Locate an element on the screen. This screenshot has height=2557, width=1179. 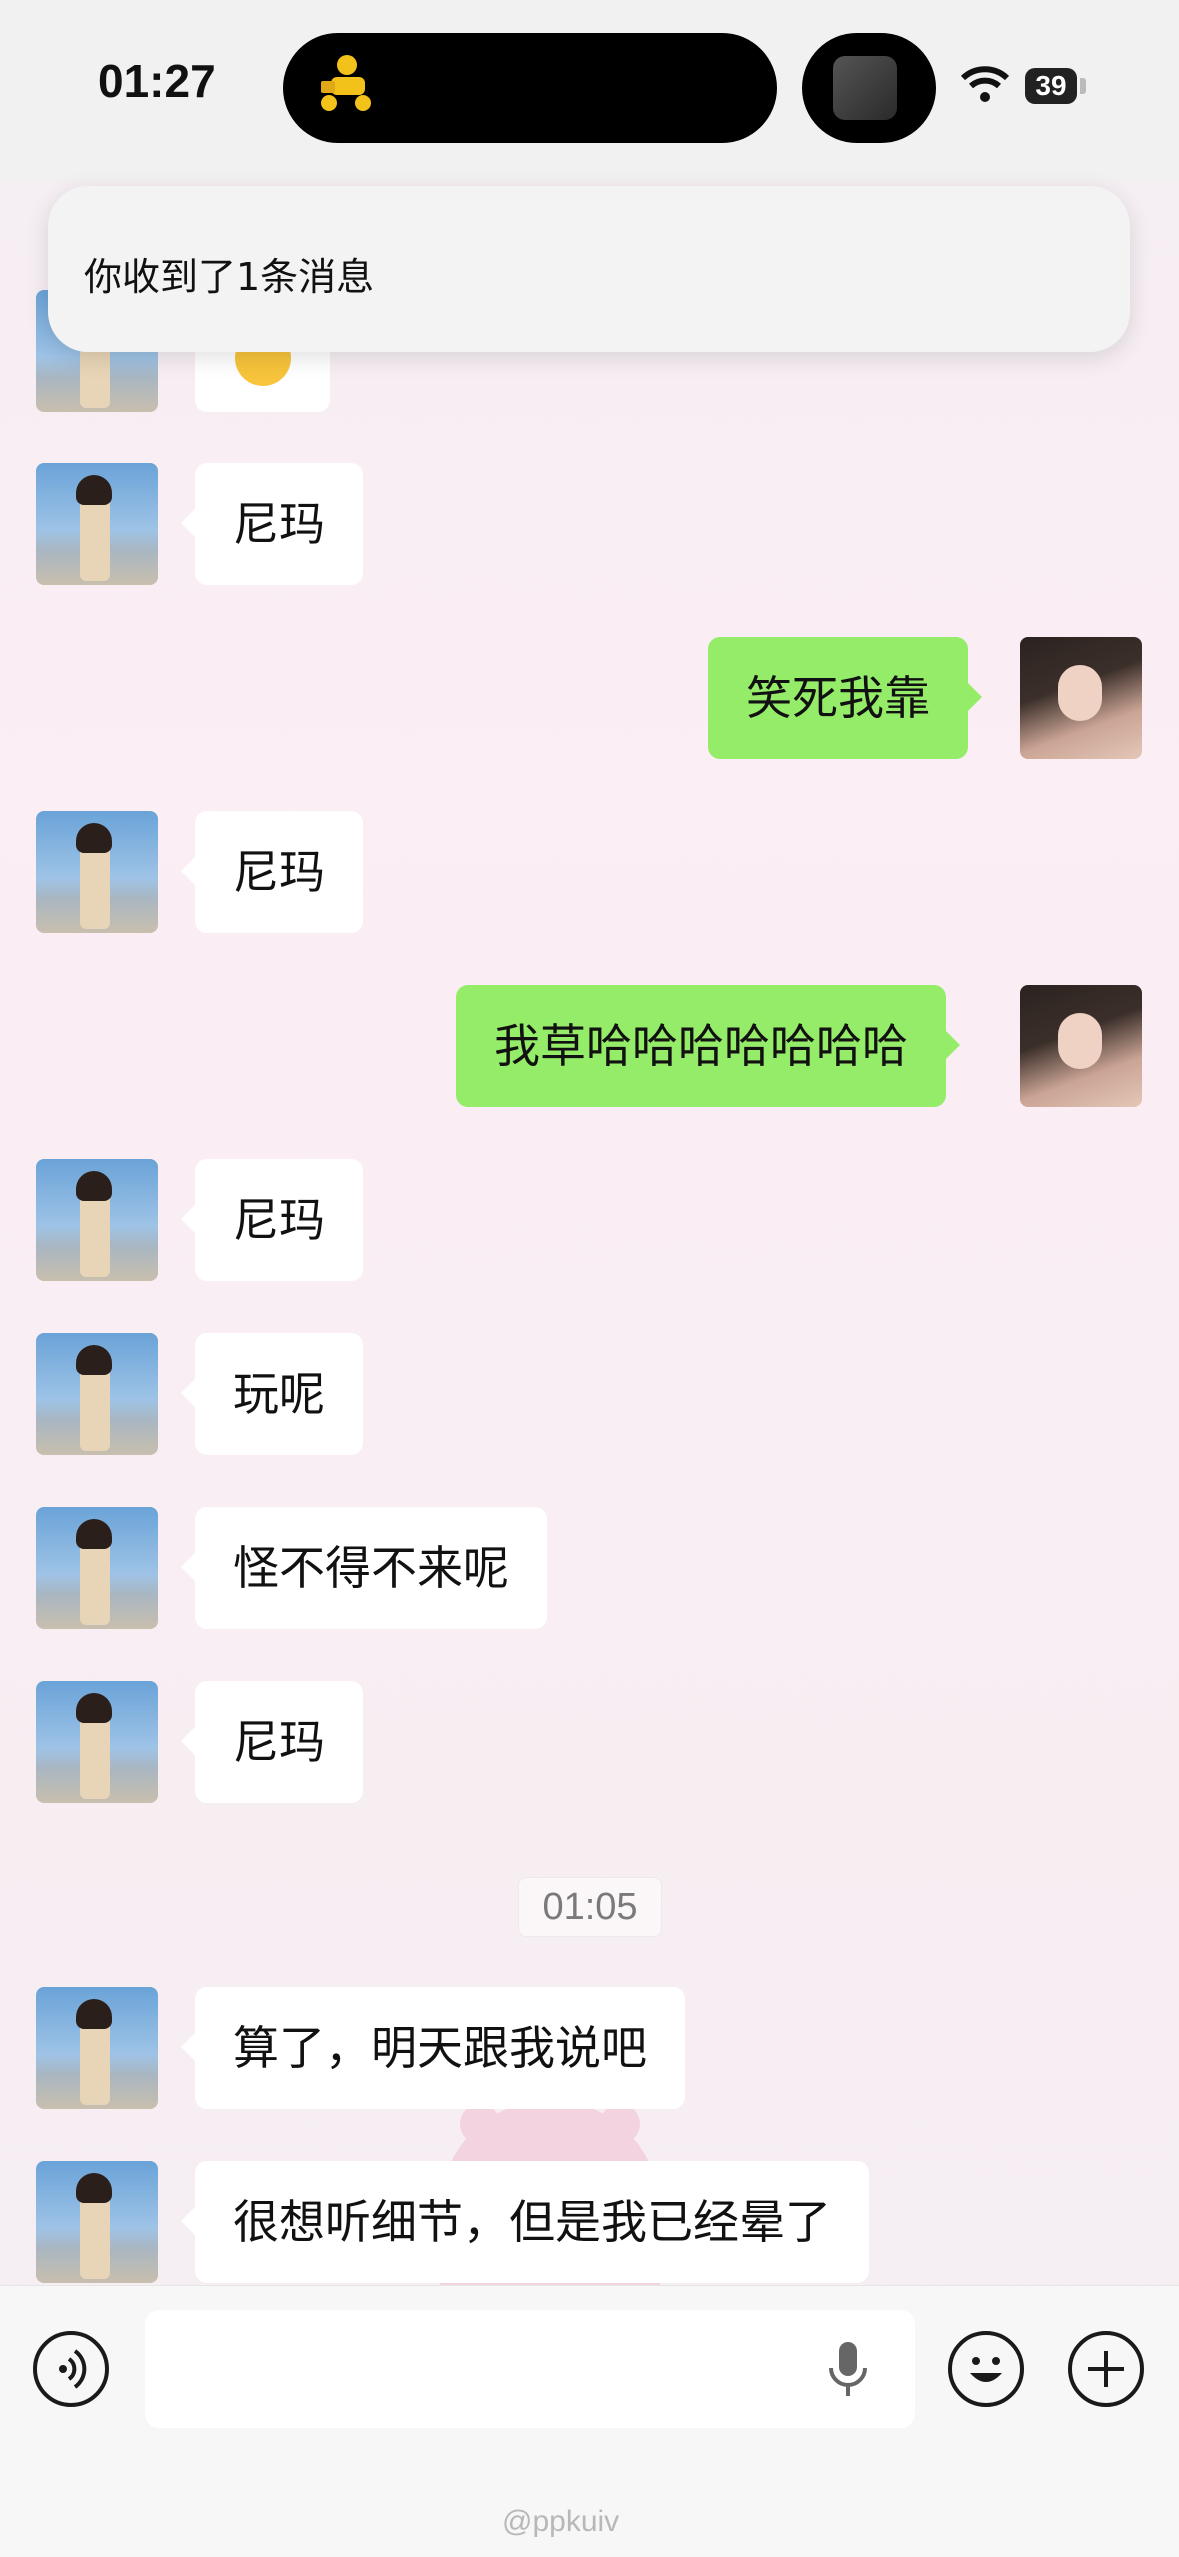
battery-icon: 39 is located at coordinates (1051, 86).